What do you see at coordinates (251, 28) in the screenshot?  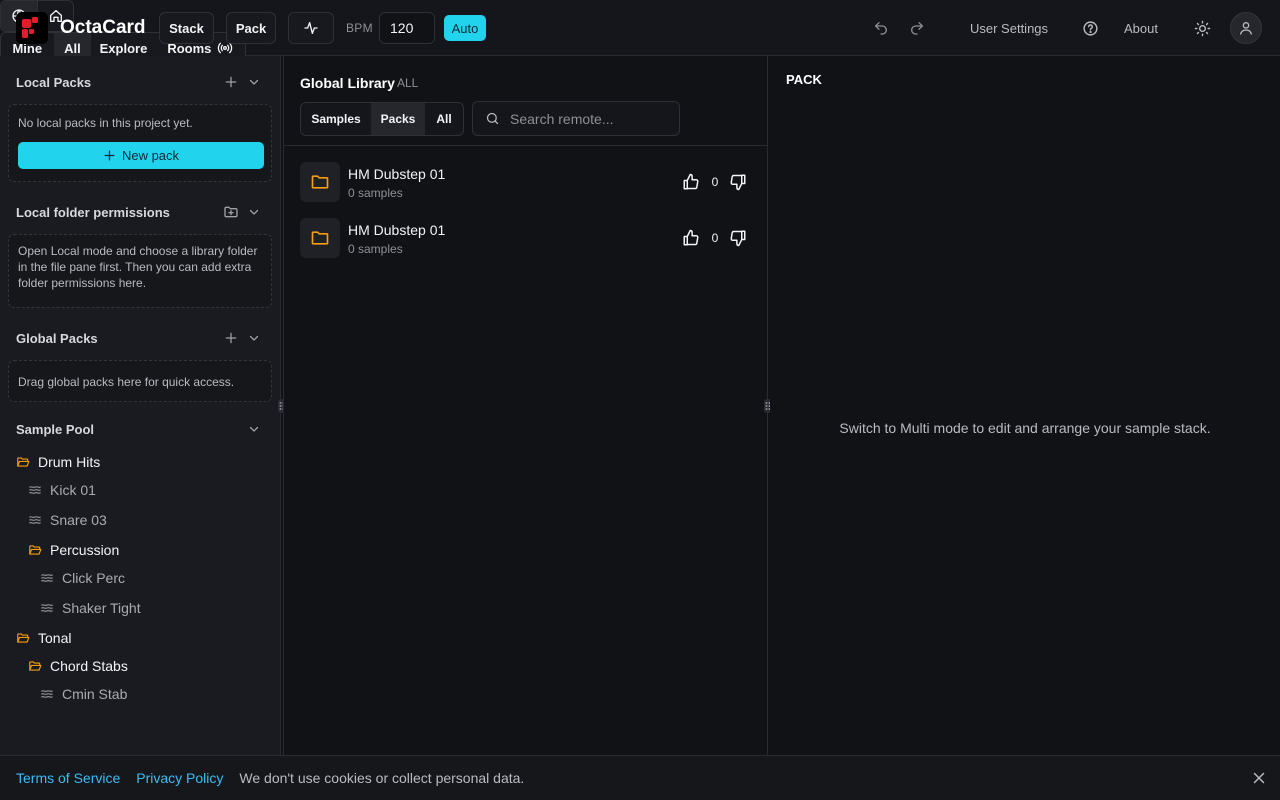 I see `pack-button: Pack` at bounding box center [251, 28].